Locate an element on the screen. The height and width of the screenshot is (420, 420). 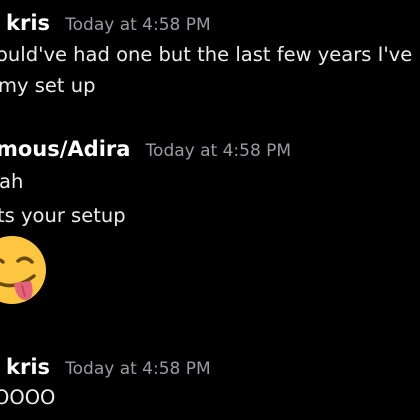
message-header: mous/Adira Today at 4:58 PM is located at coordinates (145, 149).